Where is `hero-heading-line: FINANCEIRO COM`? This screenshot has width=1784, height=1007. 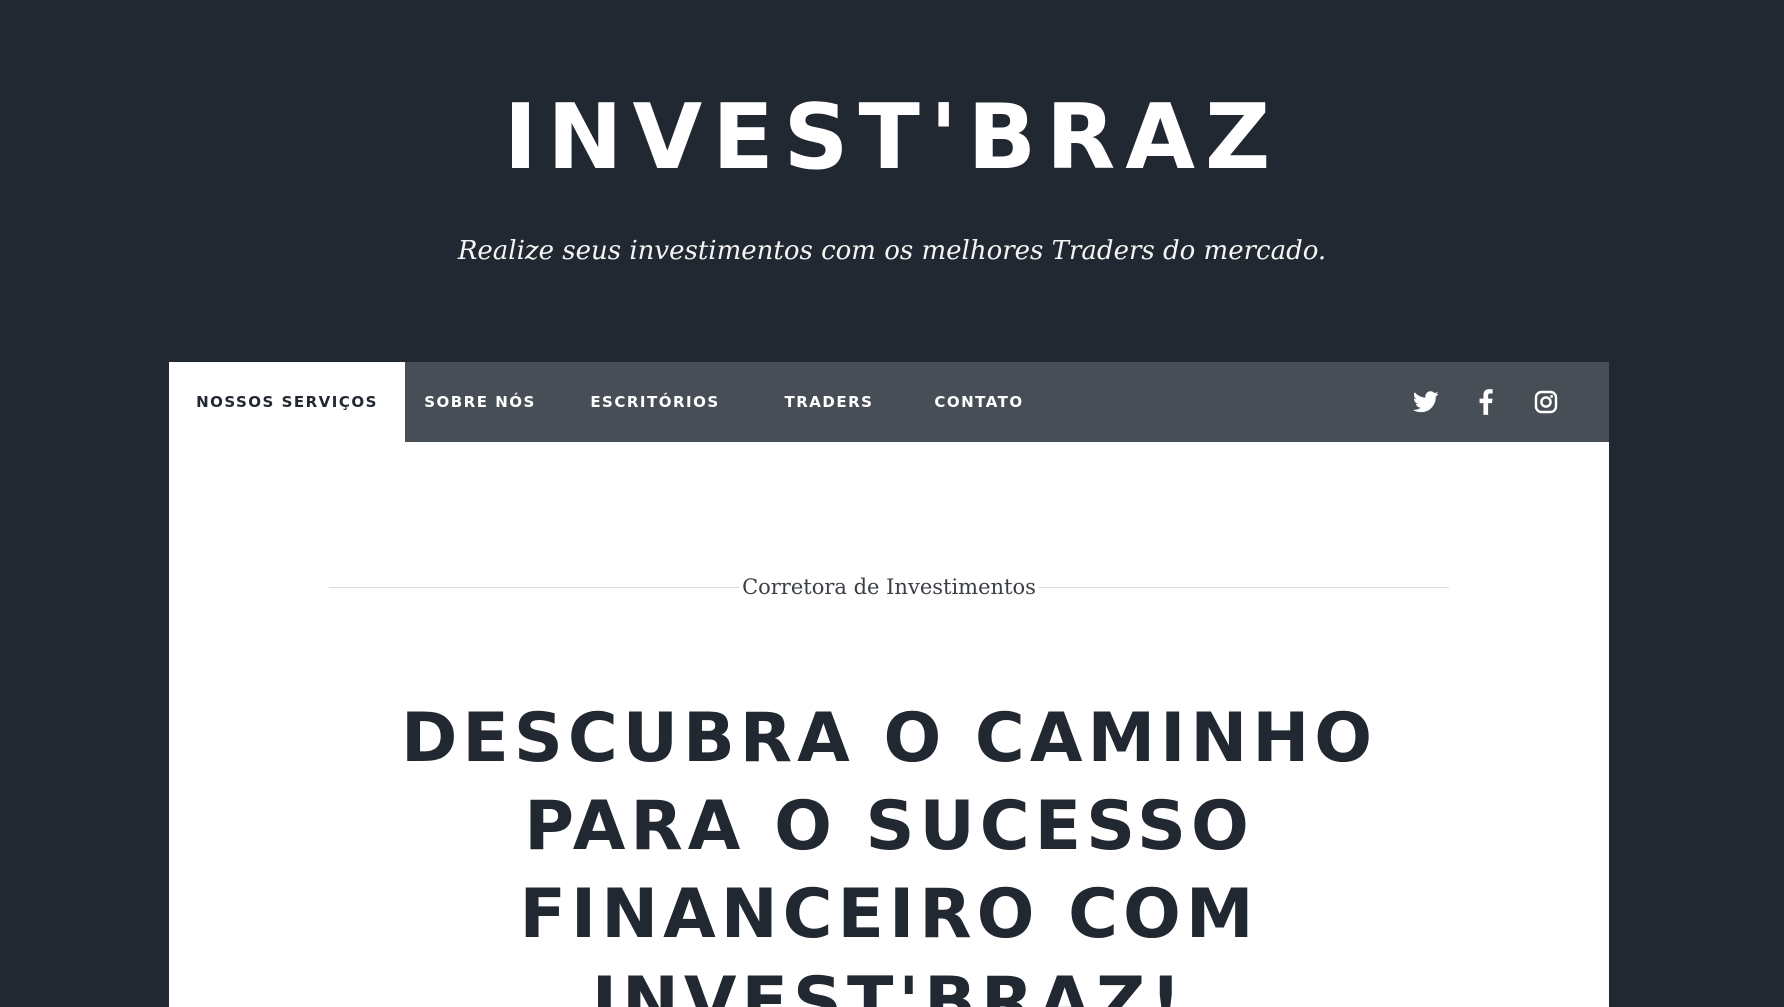 hero-heading-line: FINANCEIRO COM is located at coordinates (889, 914).